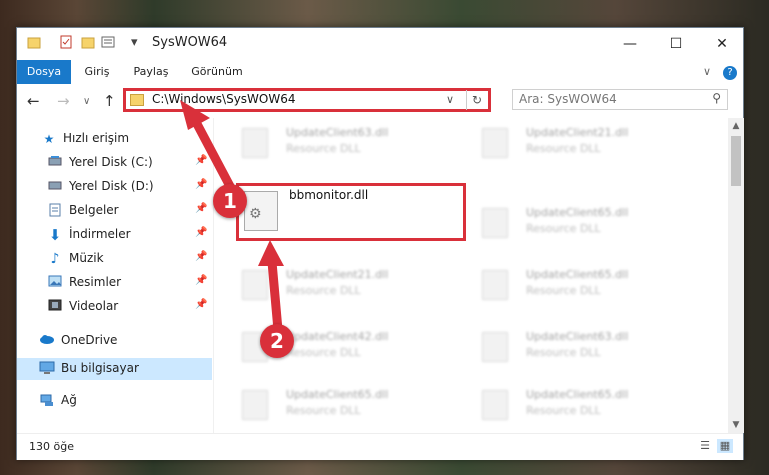 The width and height of the screenshot is (769, 475). I want to click on sidebar-item-label: İndirmeler, so click(100, 234).